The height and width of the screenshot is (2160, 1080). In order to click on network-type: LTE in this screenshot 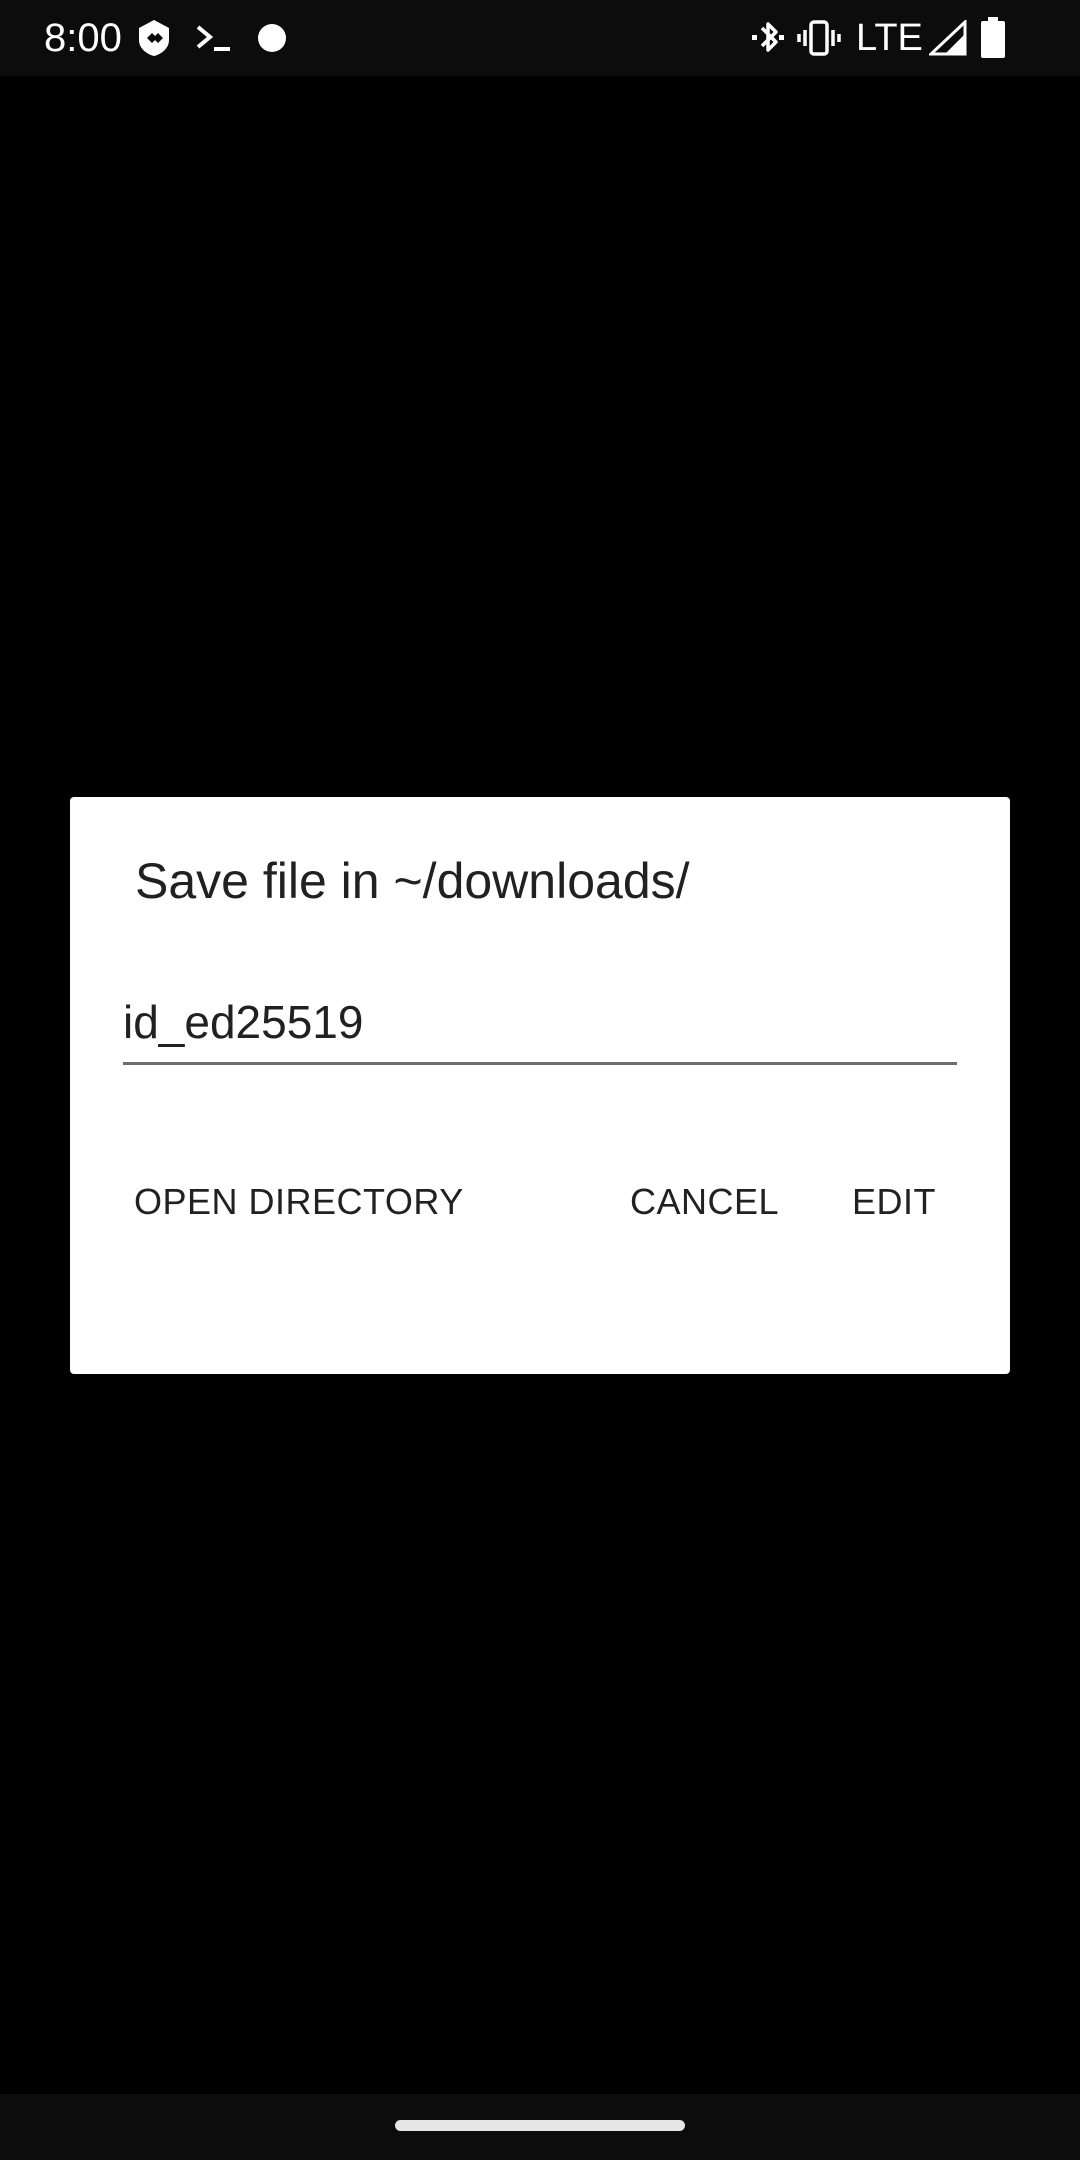, I will do `click(889, 38)`.